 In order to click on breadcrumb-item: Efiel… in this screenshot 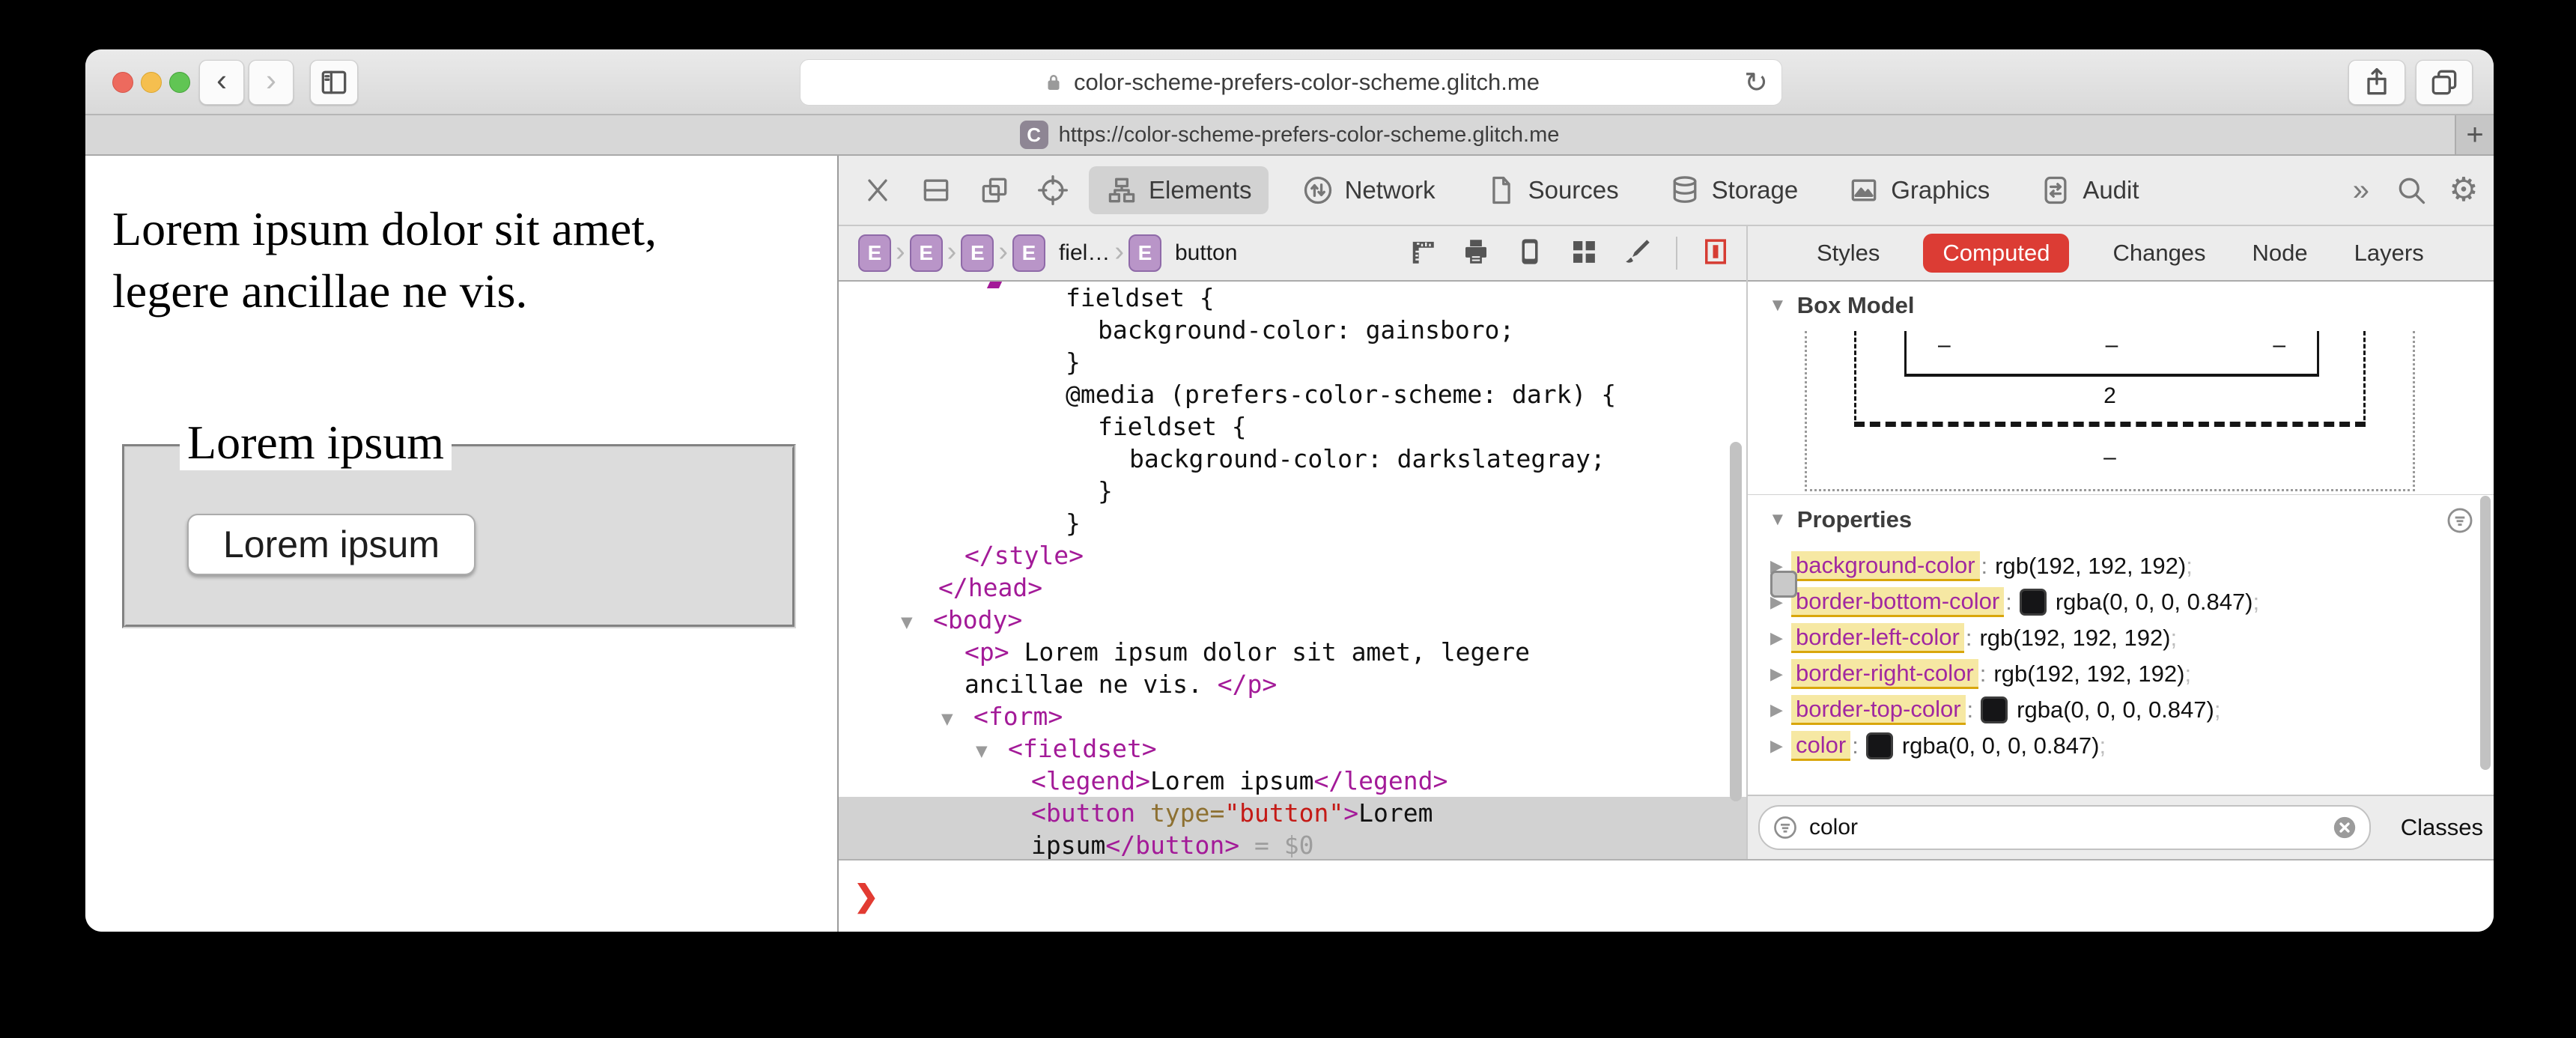, I will do `click(1061, 253)`.